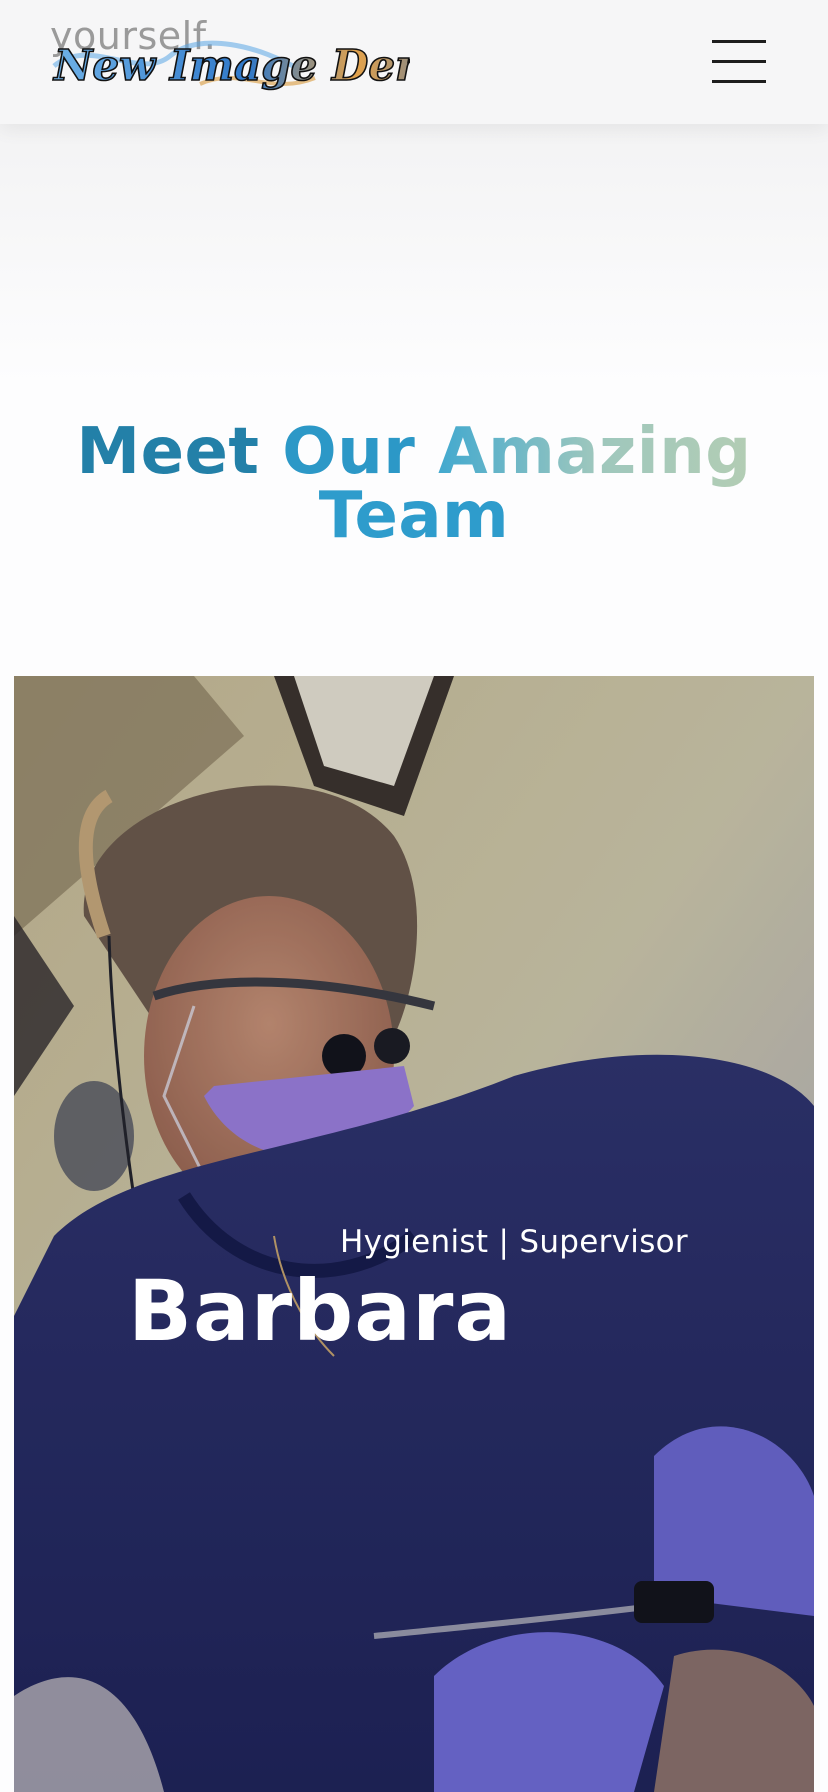  Describe the element at coordinates (349, 452) in the screenshot. I see `title-word-our: Our` at that location.